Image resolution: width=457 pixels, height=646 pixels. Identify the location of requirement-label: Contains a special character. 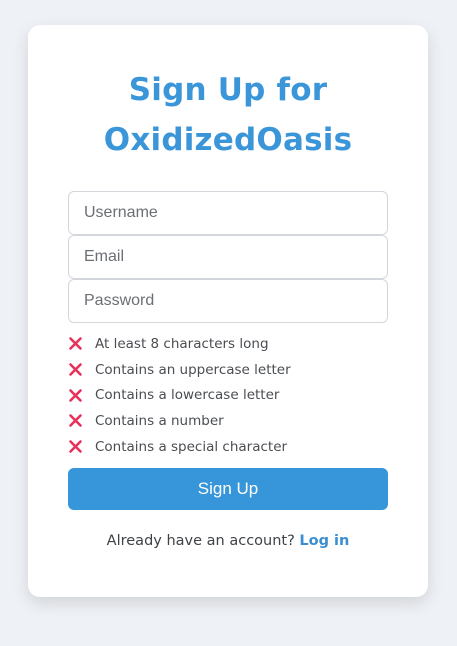
(191, 446).